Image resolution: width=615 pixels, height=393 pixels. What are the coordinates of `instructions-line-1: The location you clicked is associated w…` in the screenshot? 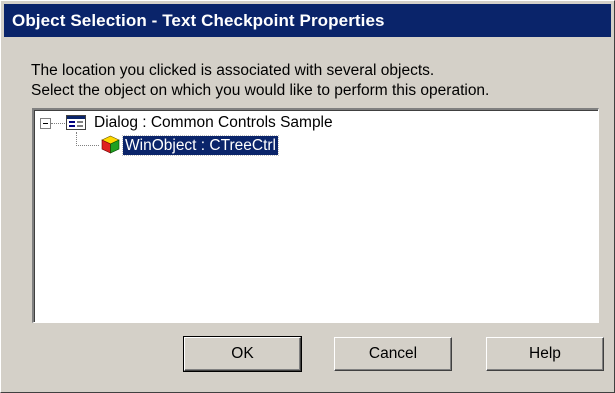 It's located at (233, 70).